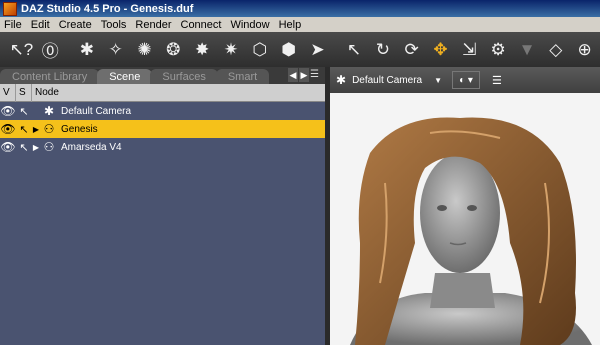  What do you see at coordinates (498, 50) in the screenshot?
I see `joint-editor-icon: ⚙` at bounding box center [498, 50].